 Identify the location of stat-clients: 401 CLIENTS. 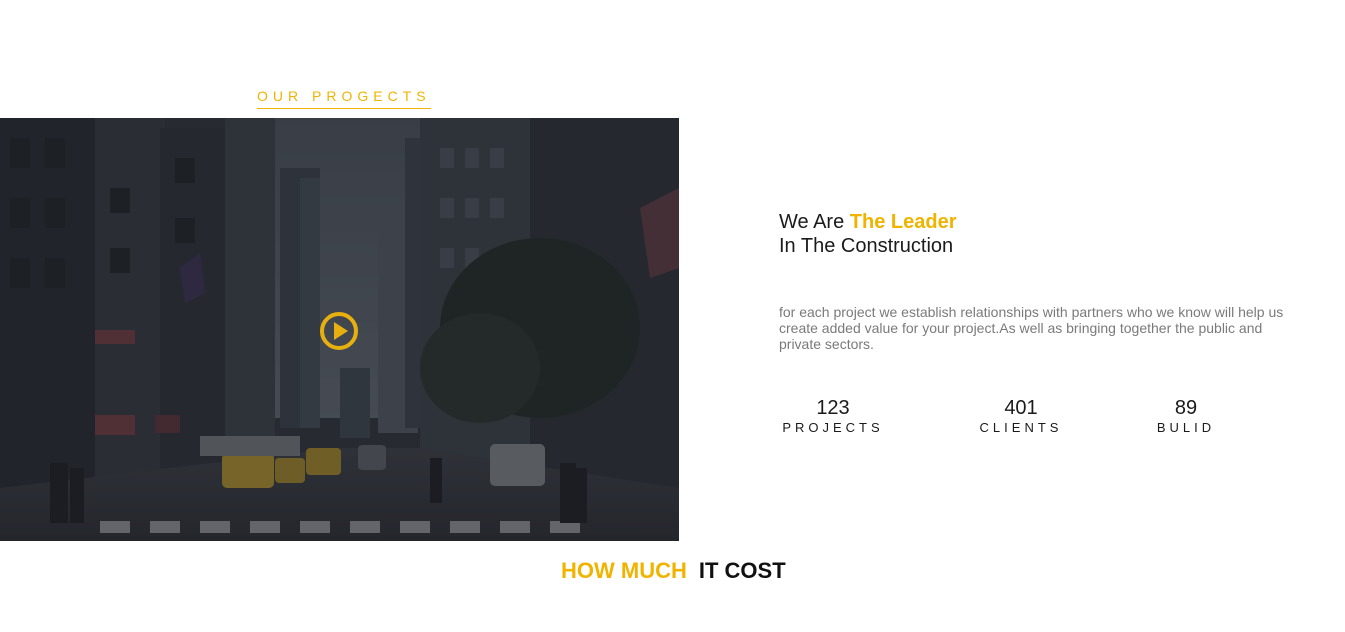
(1021, 416).